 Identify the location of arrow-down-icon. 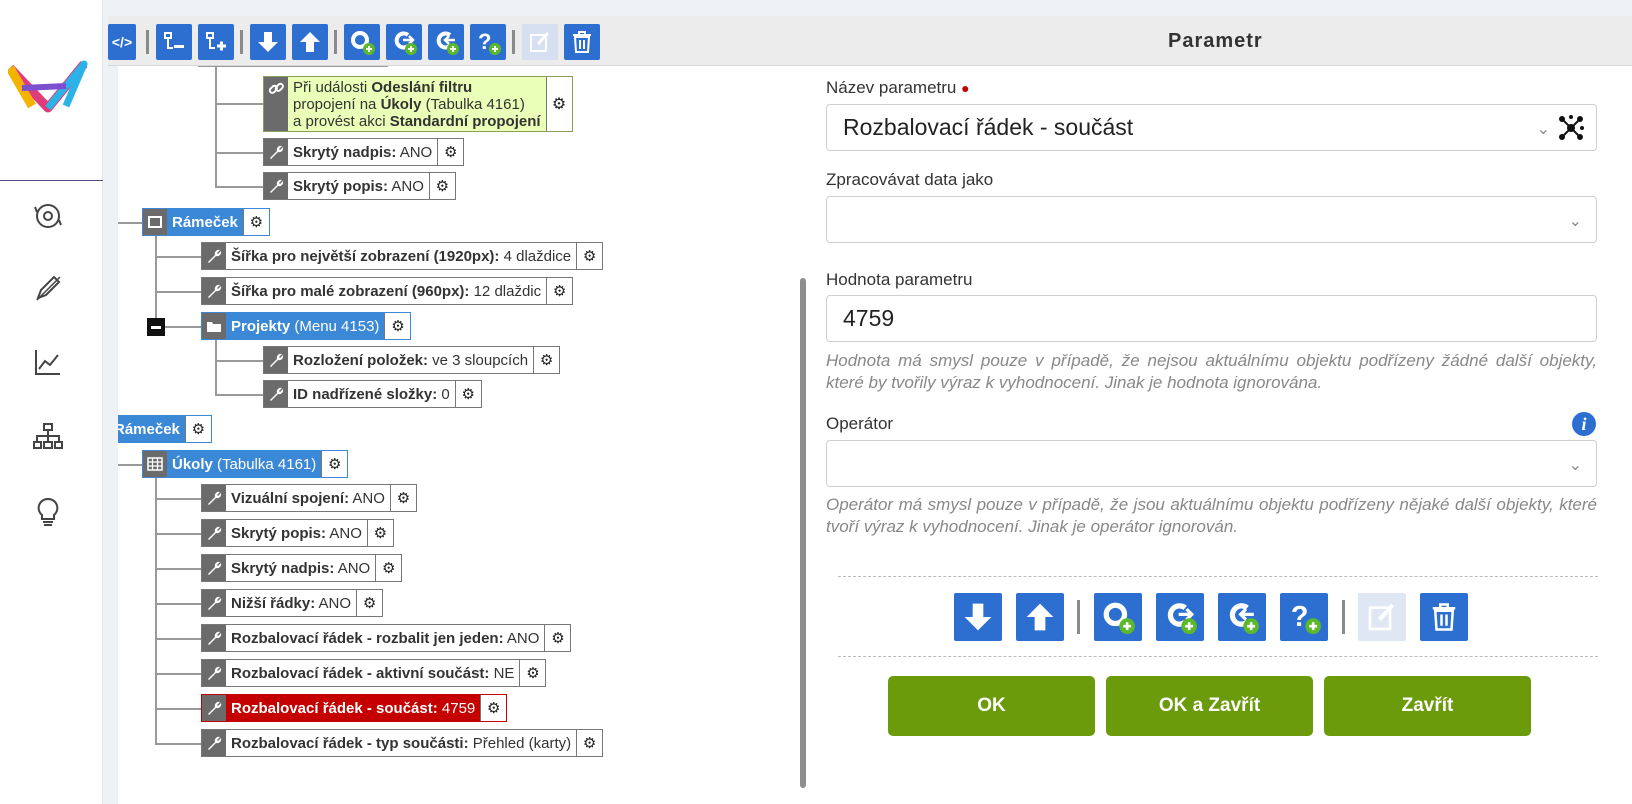
(268, 42).